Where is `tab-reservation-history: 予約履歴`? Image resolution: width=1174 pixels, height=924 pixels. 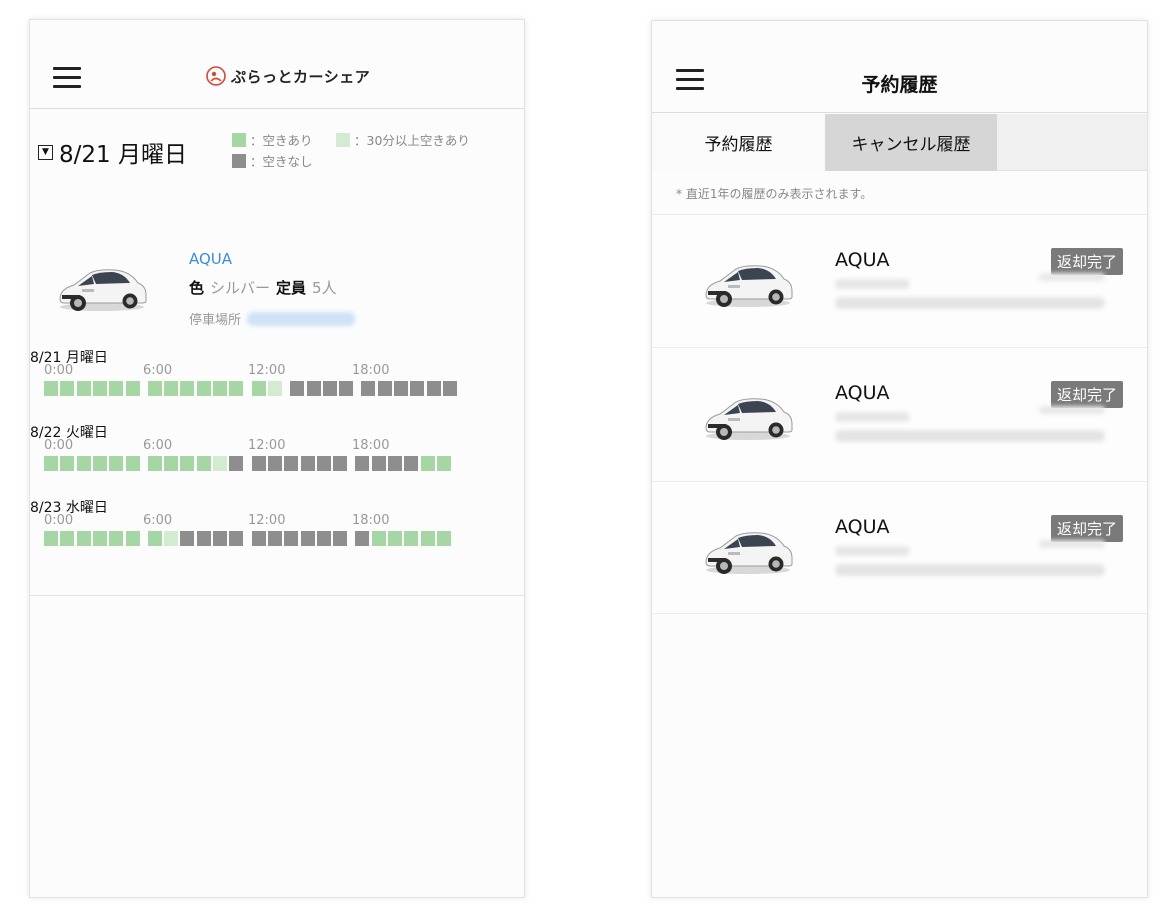 tab-reservation-history: 予約履歴 is located at coordinates (738, 142).